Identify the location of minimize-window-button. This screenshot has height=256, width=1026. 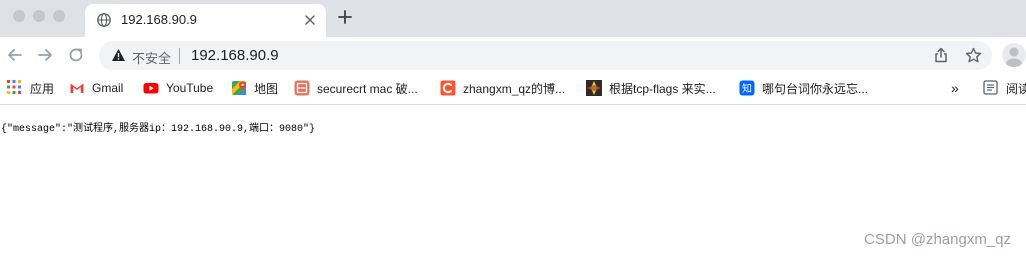
(39, 16).